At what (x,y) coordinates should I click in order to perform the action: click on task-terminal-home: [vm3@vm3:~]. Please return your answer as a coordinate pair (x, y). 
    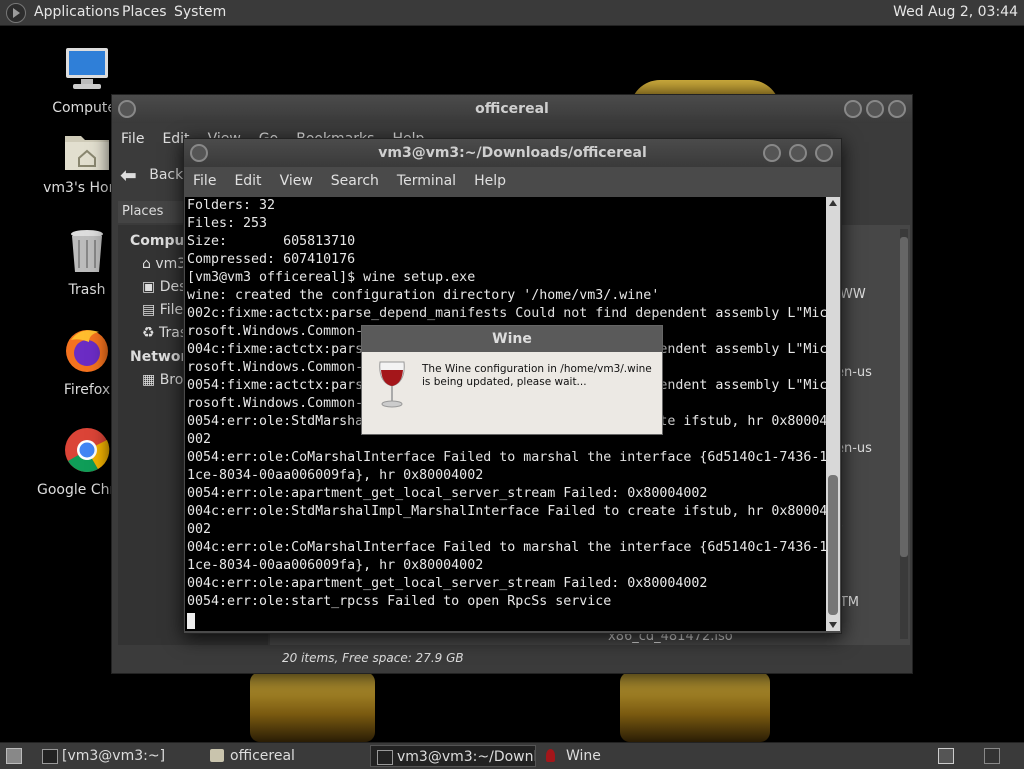
    Looking at the image, I should click on (116, 756).